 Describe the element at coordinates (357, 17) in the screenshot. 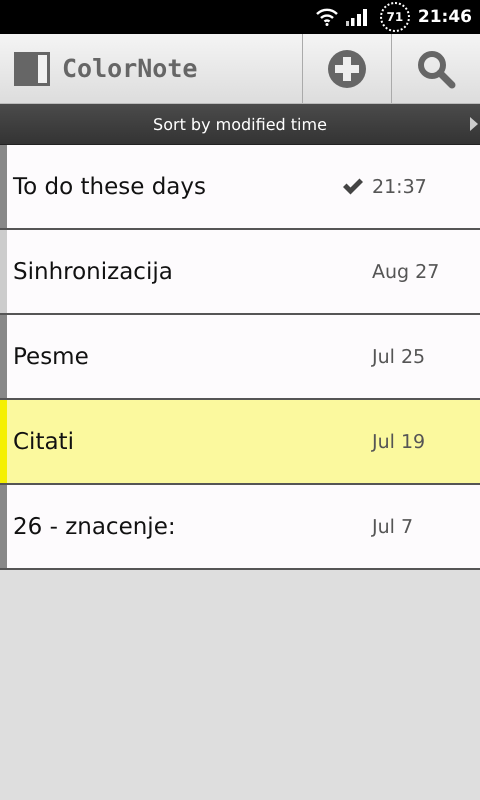

I see `signal-icon` at that location.